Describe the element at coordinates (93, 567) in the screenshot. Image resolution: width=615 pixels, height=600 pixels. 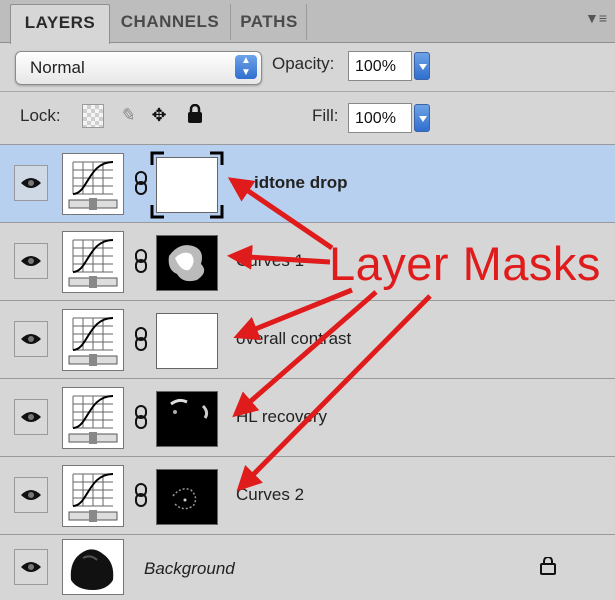
I see `background-image-thumbnail` at that location.